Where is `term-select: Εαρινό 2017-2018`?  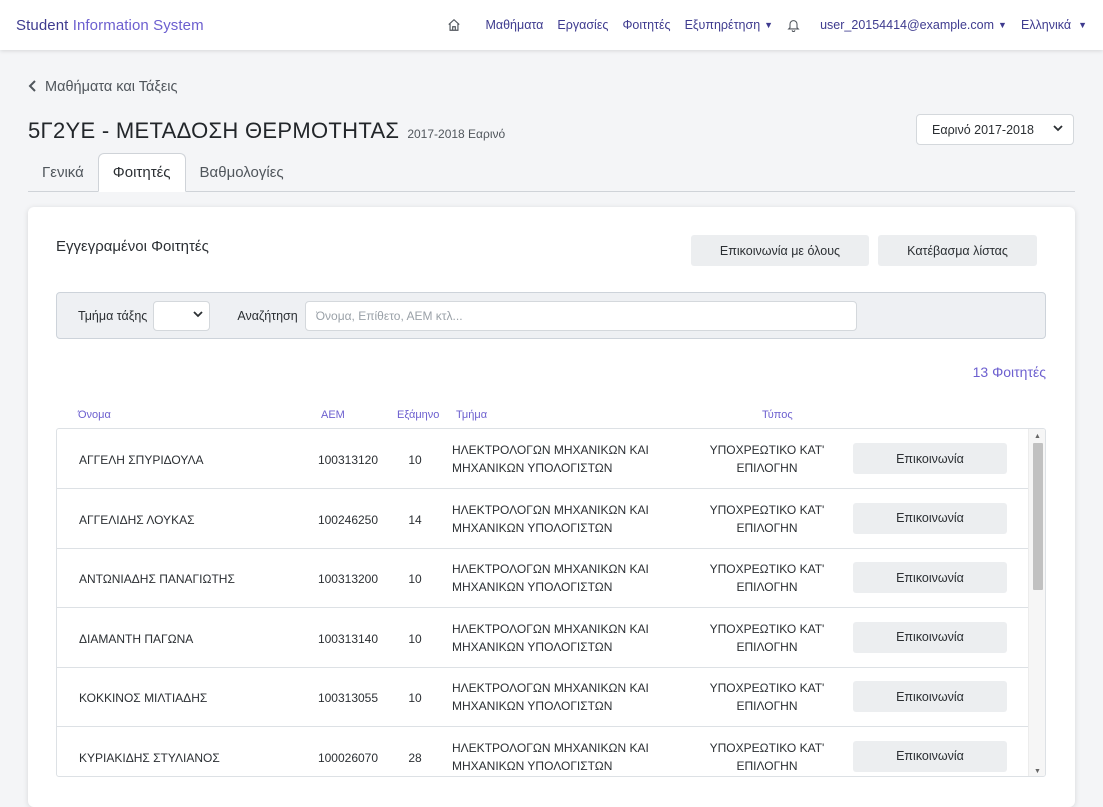
term-select: Εαρινό 2017-2018 is located at coordinates (995, 129).